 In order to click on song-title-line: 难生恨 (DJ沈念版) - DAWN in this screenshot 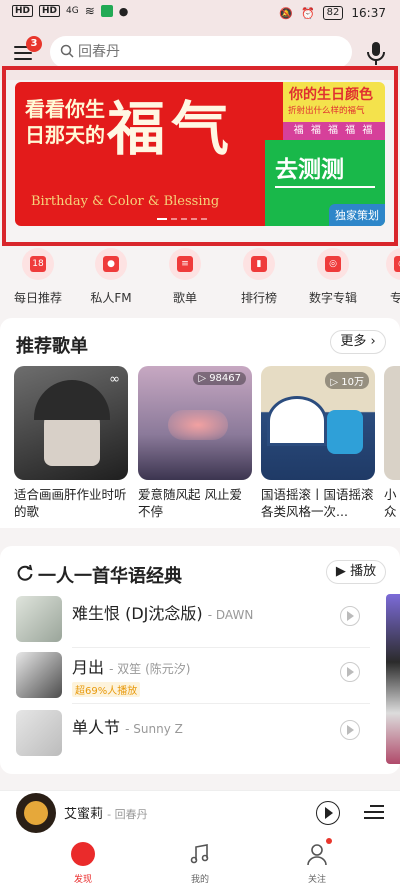, I will do `click(163, 613)`.